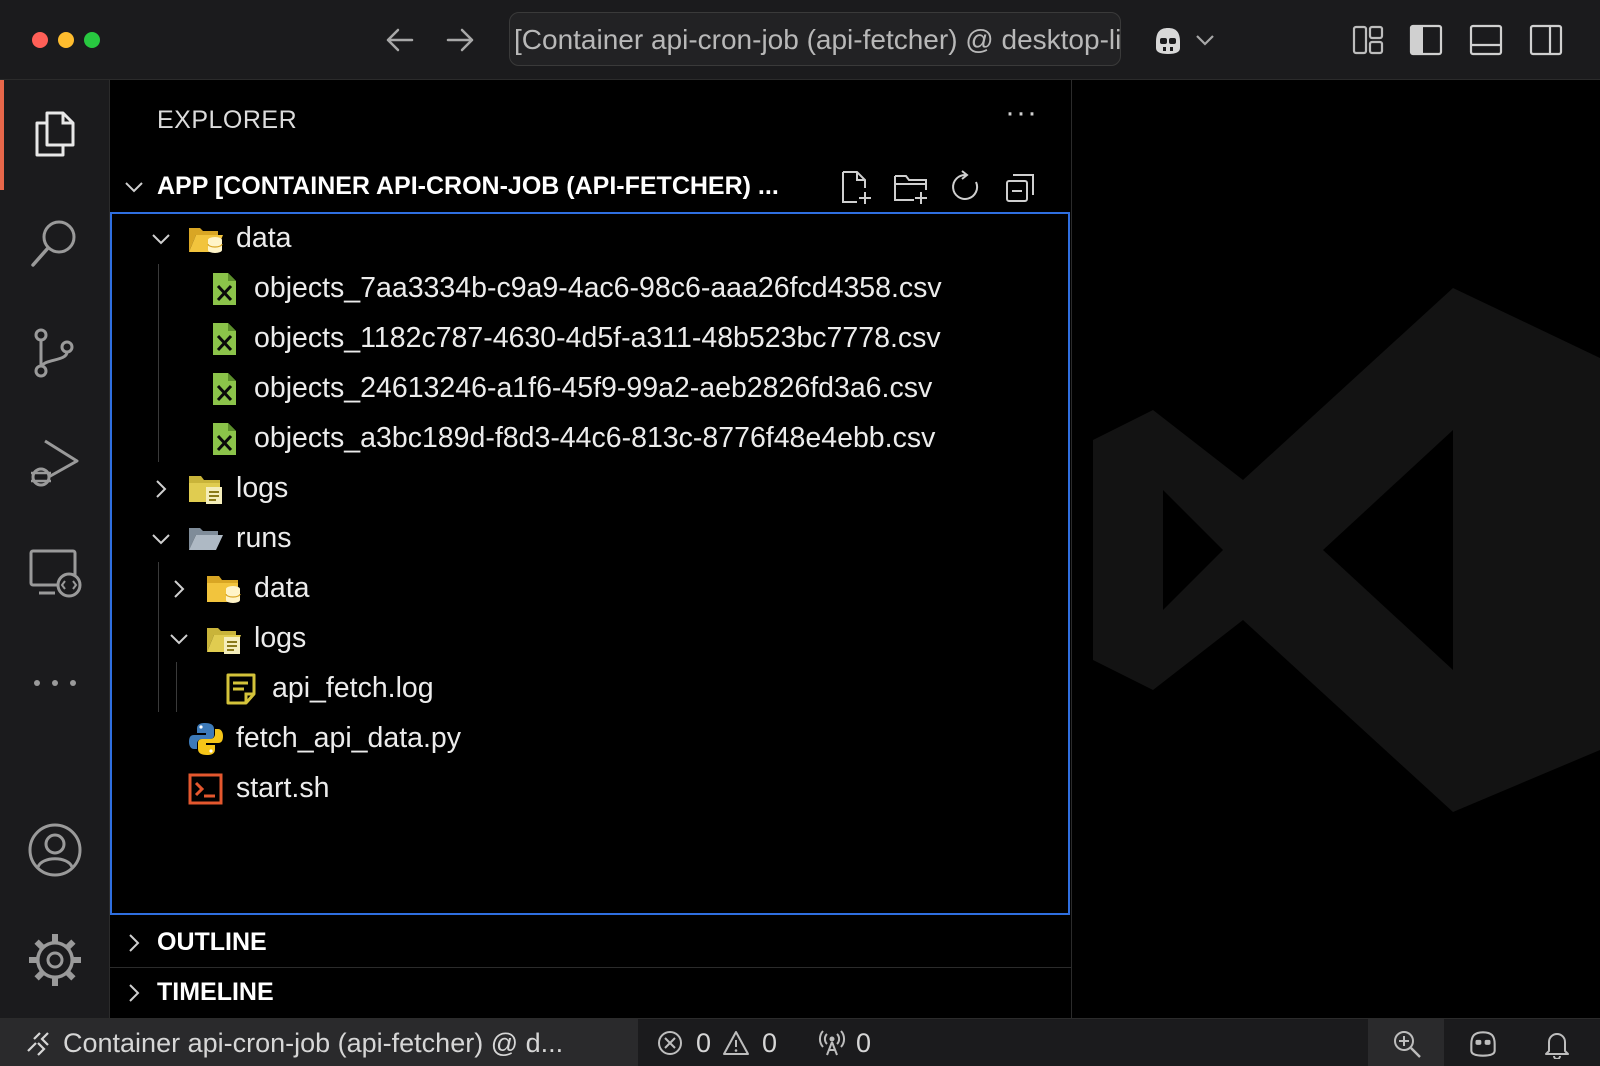 This screenshot has height=1066, width=1600. Describe the element at coordinates (206, 739) in the screenshot. I see `python-file-icon` at that location.